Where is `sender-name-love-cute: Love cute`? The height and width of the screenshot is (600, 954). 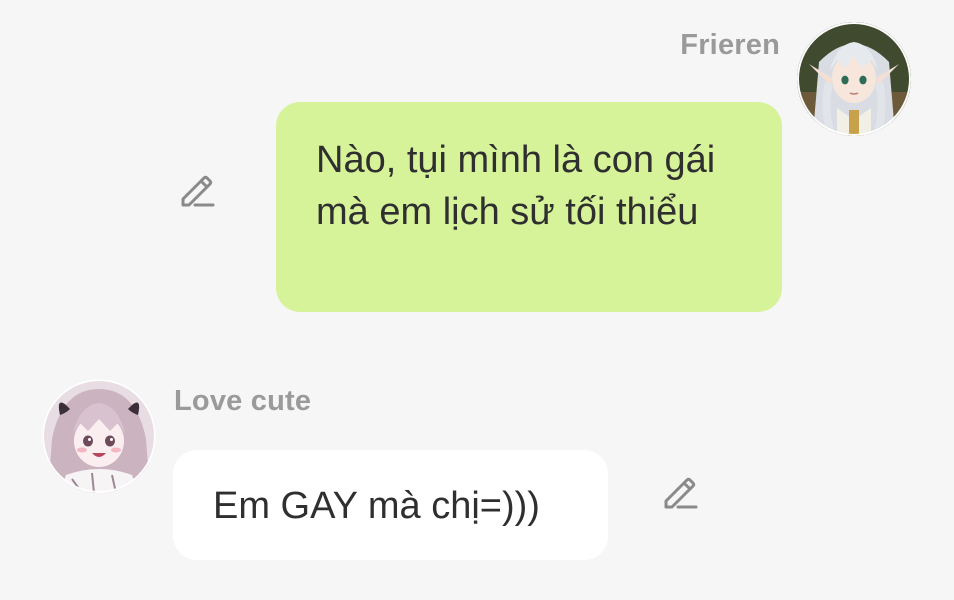
sender-name-love-cute: Love cute is located at coordinates (243, 401).